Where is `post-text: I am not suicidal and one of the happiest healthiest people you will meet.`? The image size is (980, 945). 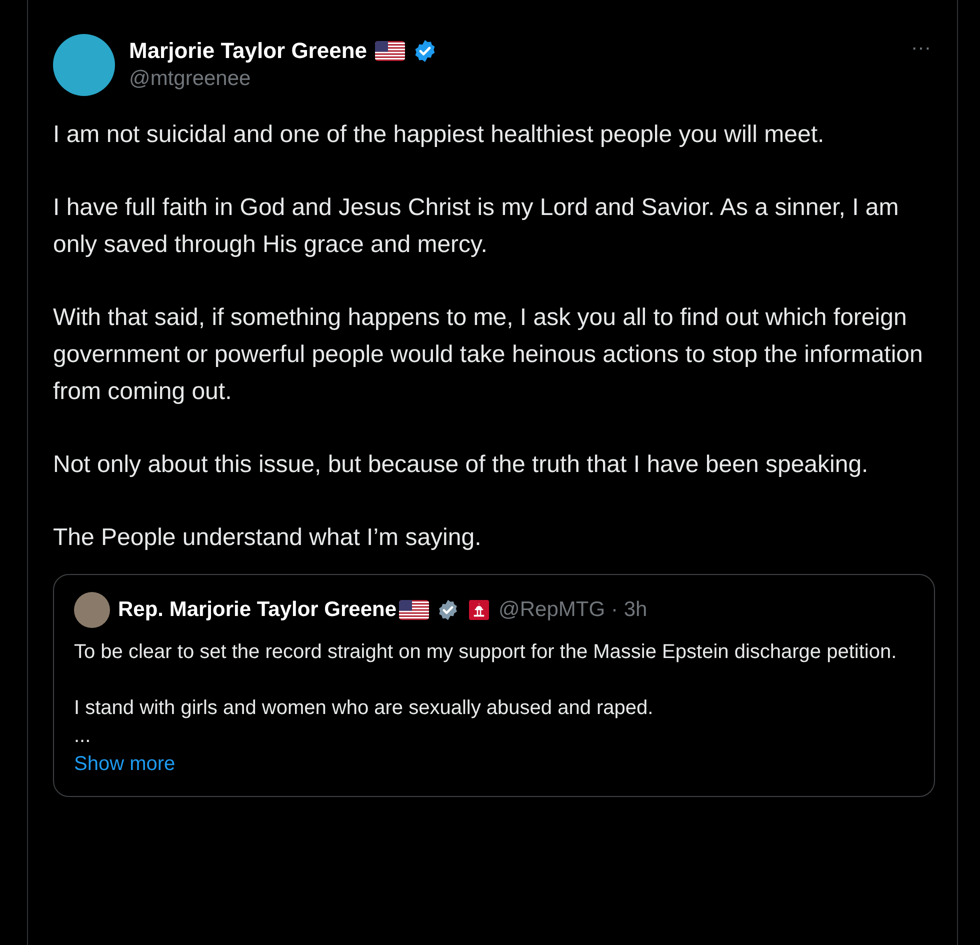
post-text: I am not suicidal and one of the happiest healthiest people you will meet. is located at coordinates (439, 135).